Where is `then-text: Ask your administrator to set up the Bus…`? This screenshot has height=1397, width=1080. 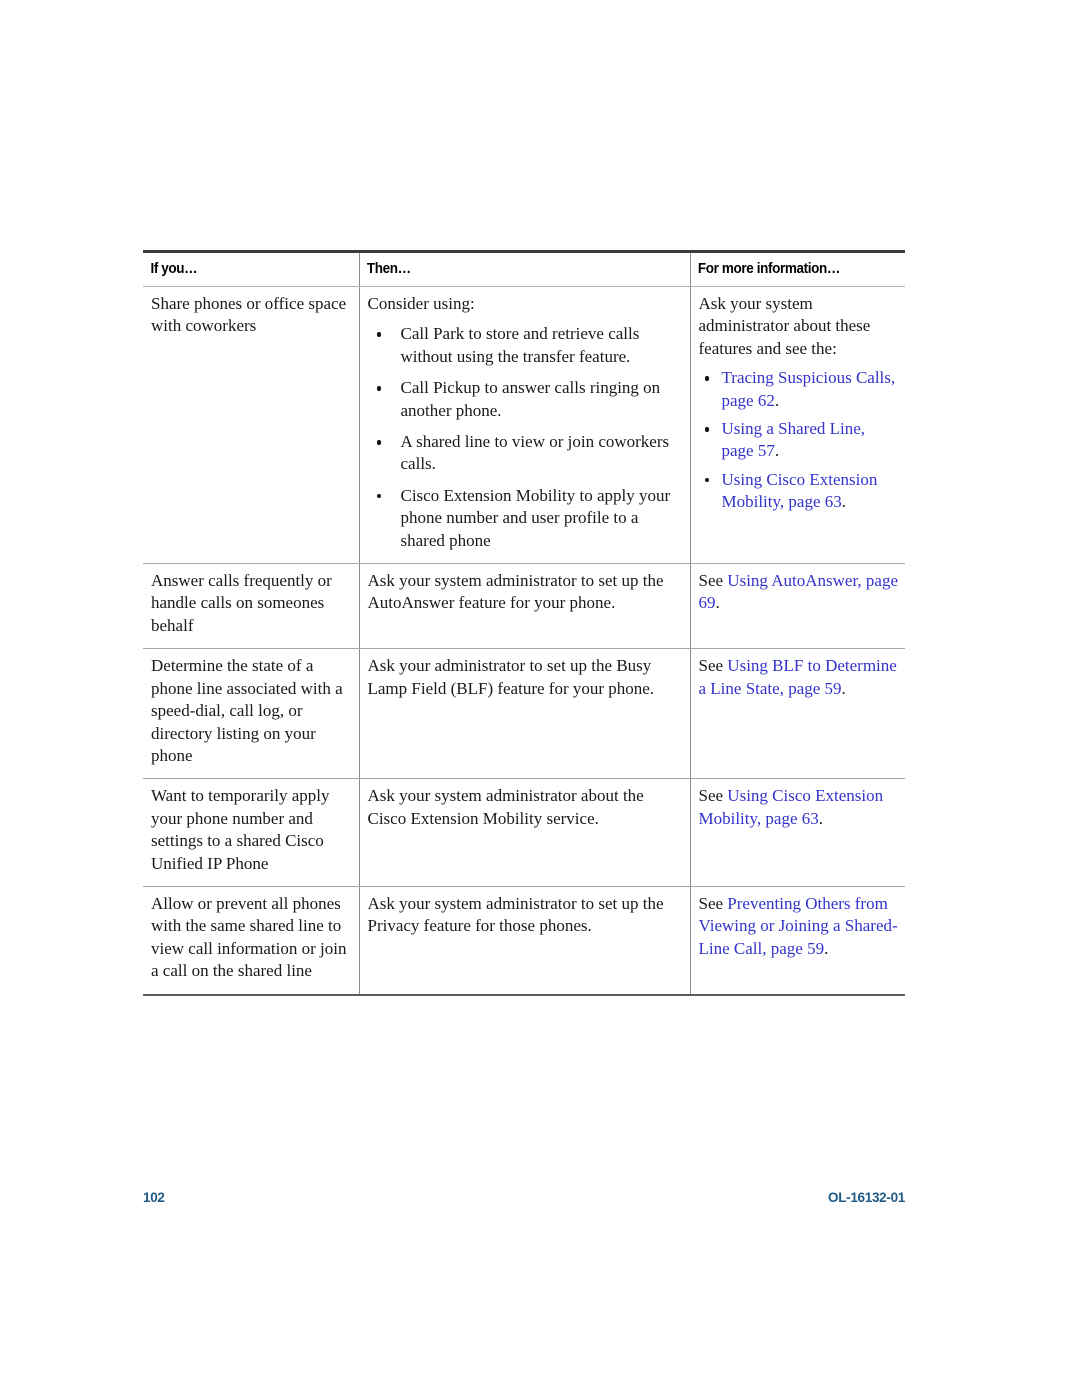 then-text: Ask your administrator to set up the Bus… is located at coordinates (511, 677).